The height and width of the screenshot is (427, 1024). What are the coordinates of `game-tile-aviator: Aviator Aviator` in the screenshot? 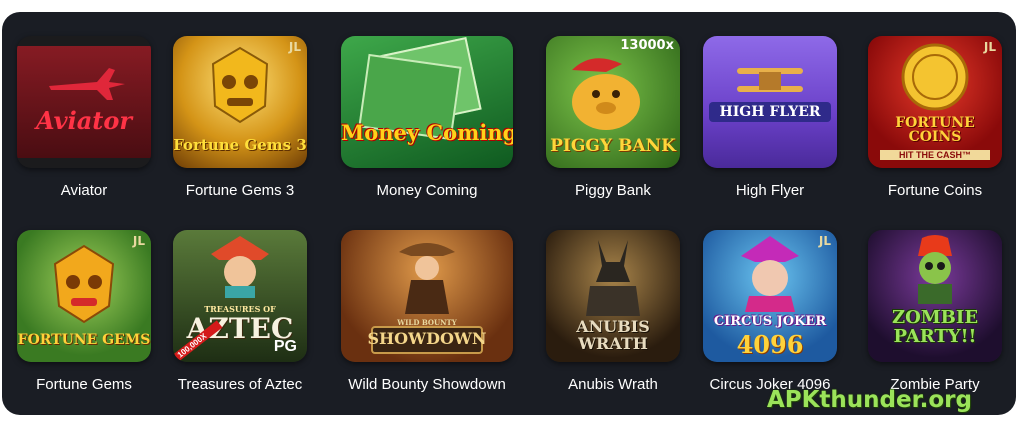 It's located at (84, 117).